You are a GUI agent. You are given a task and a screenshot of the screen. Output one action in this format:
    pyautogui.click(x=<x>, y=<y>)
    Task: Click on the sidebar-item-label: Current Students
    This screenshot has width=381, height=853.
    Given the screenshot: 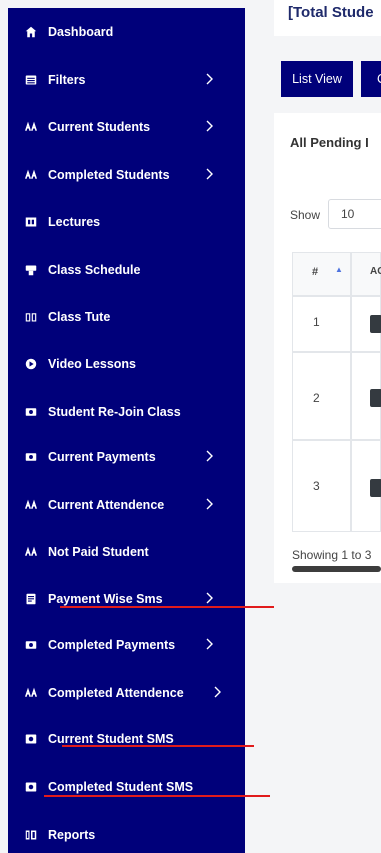 What is the action you would take?
    pyautogui.click(x=99, y=127)
    